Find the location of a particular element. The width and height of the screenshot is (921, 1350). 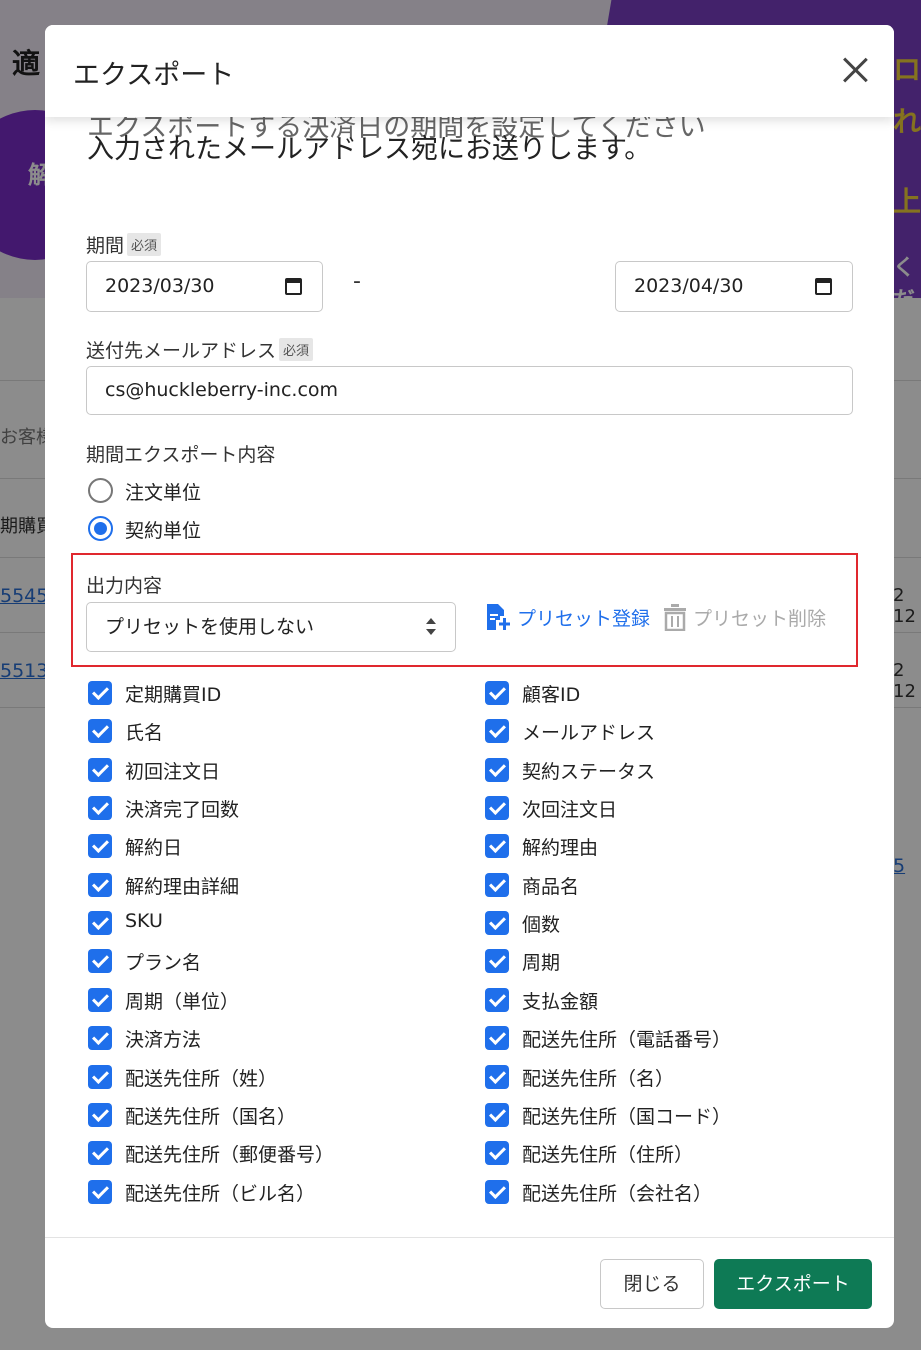

field-checkbox-label: 配送先住所（名） is located at coordinates (598, 1078).